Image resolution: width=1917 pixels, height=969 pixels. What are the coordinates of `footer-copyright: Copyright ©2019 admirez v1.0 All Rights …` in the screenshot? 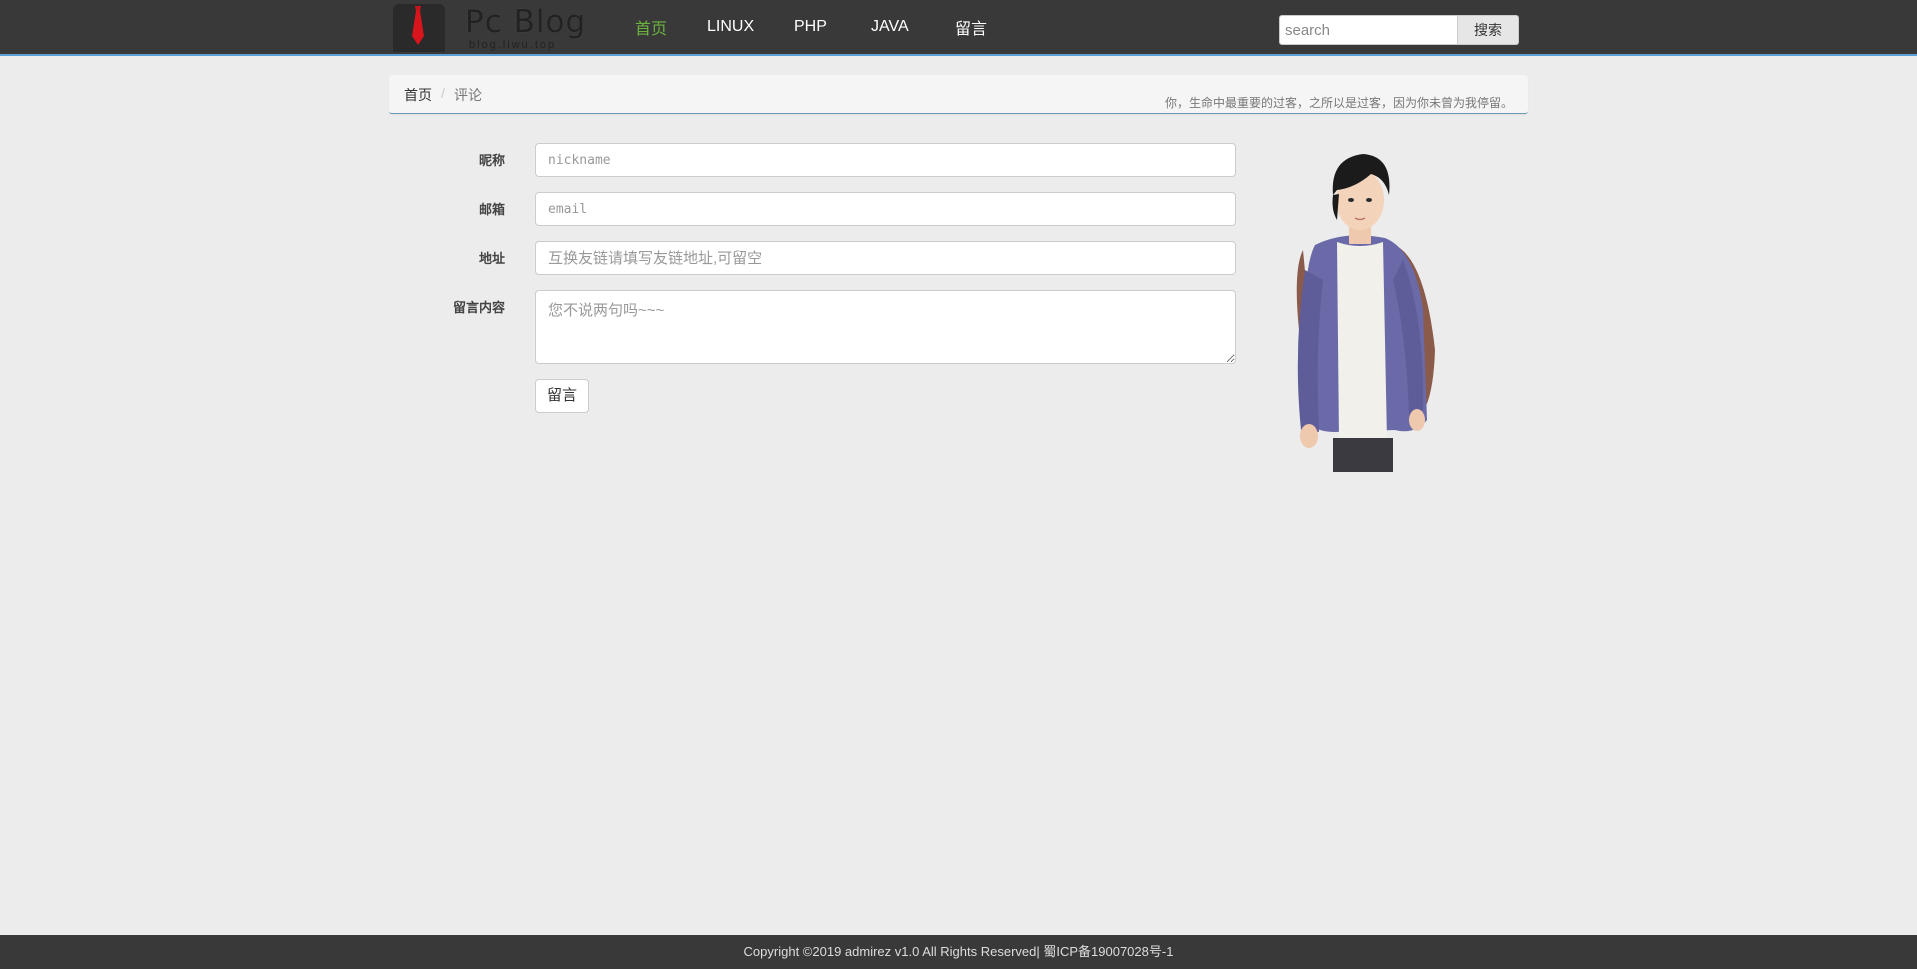 It's located at (958, 951).